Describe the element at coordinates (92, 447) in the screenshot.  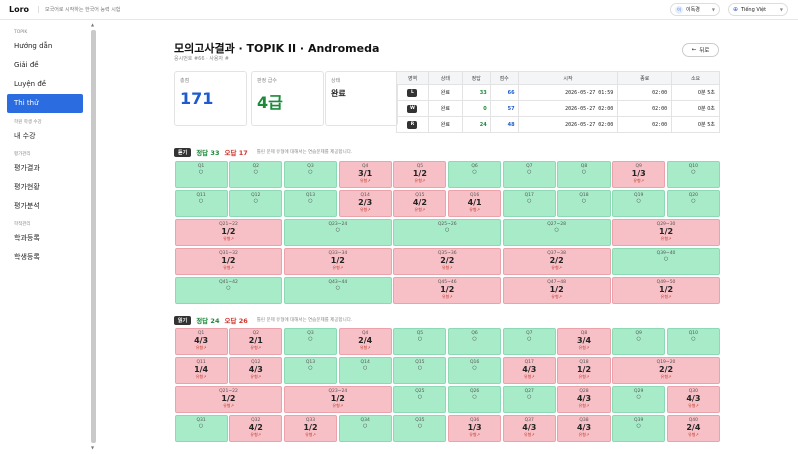
I see `scroll-down-icon: ▼` at that location.